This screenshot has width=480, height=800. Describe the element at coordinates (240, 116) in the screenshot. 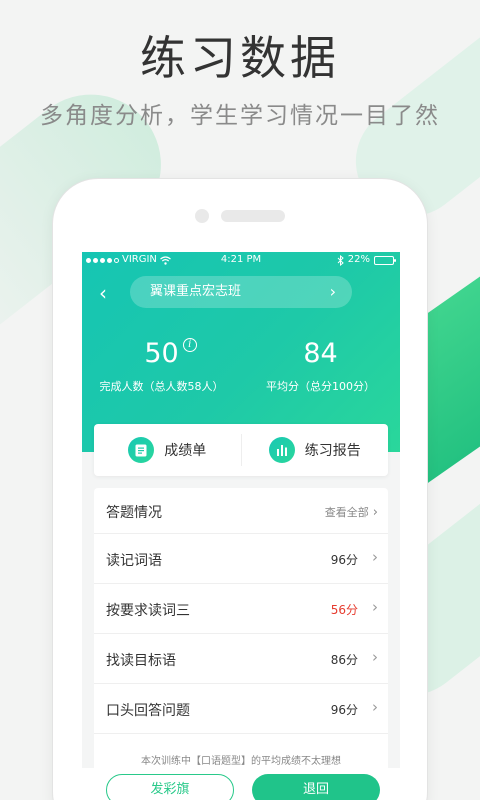

I see `hero-subtitle: 多角度分析，学生学习情况一目了然` at that location.